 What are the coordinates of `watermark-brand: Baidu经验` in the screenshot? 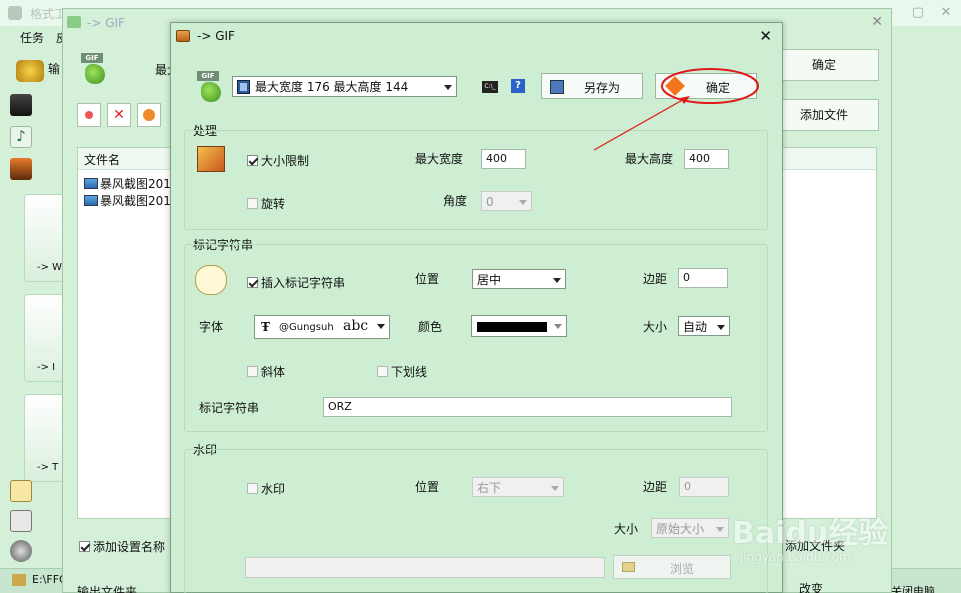 It's located at (810, 533).